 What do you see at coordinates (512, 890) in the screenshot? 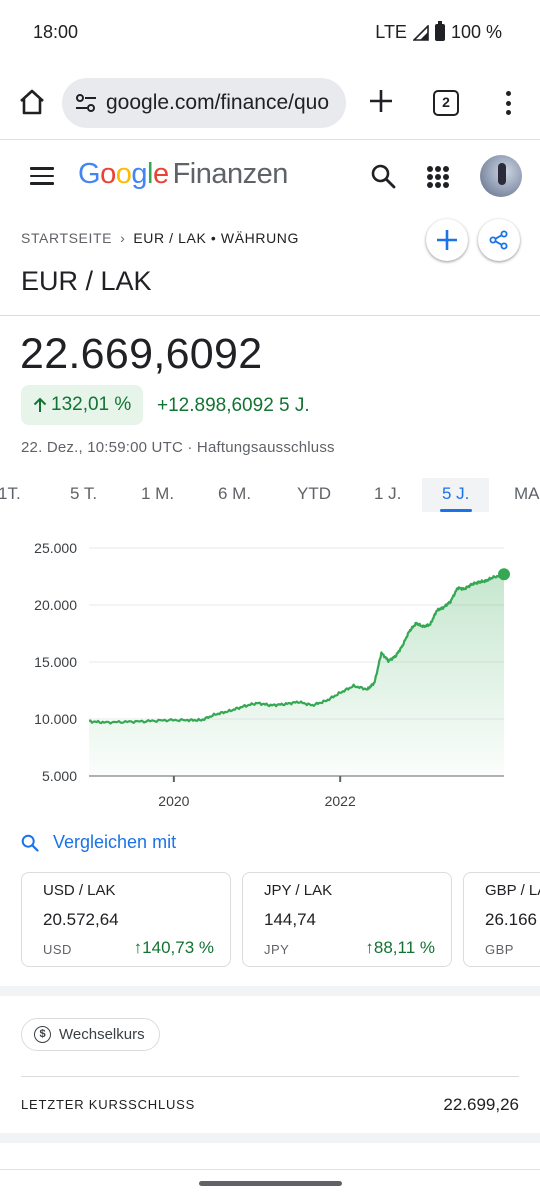
I see `card-pair: GBP / LAK` at bounding box center [512, 890].